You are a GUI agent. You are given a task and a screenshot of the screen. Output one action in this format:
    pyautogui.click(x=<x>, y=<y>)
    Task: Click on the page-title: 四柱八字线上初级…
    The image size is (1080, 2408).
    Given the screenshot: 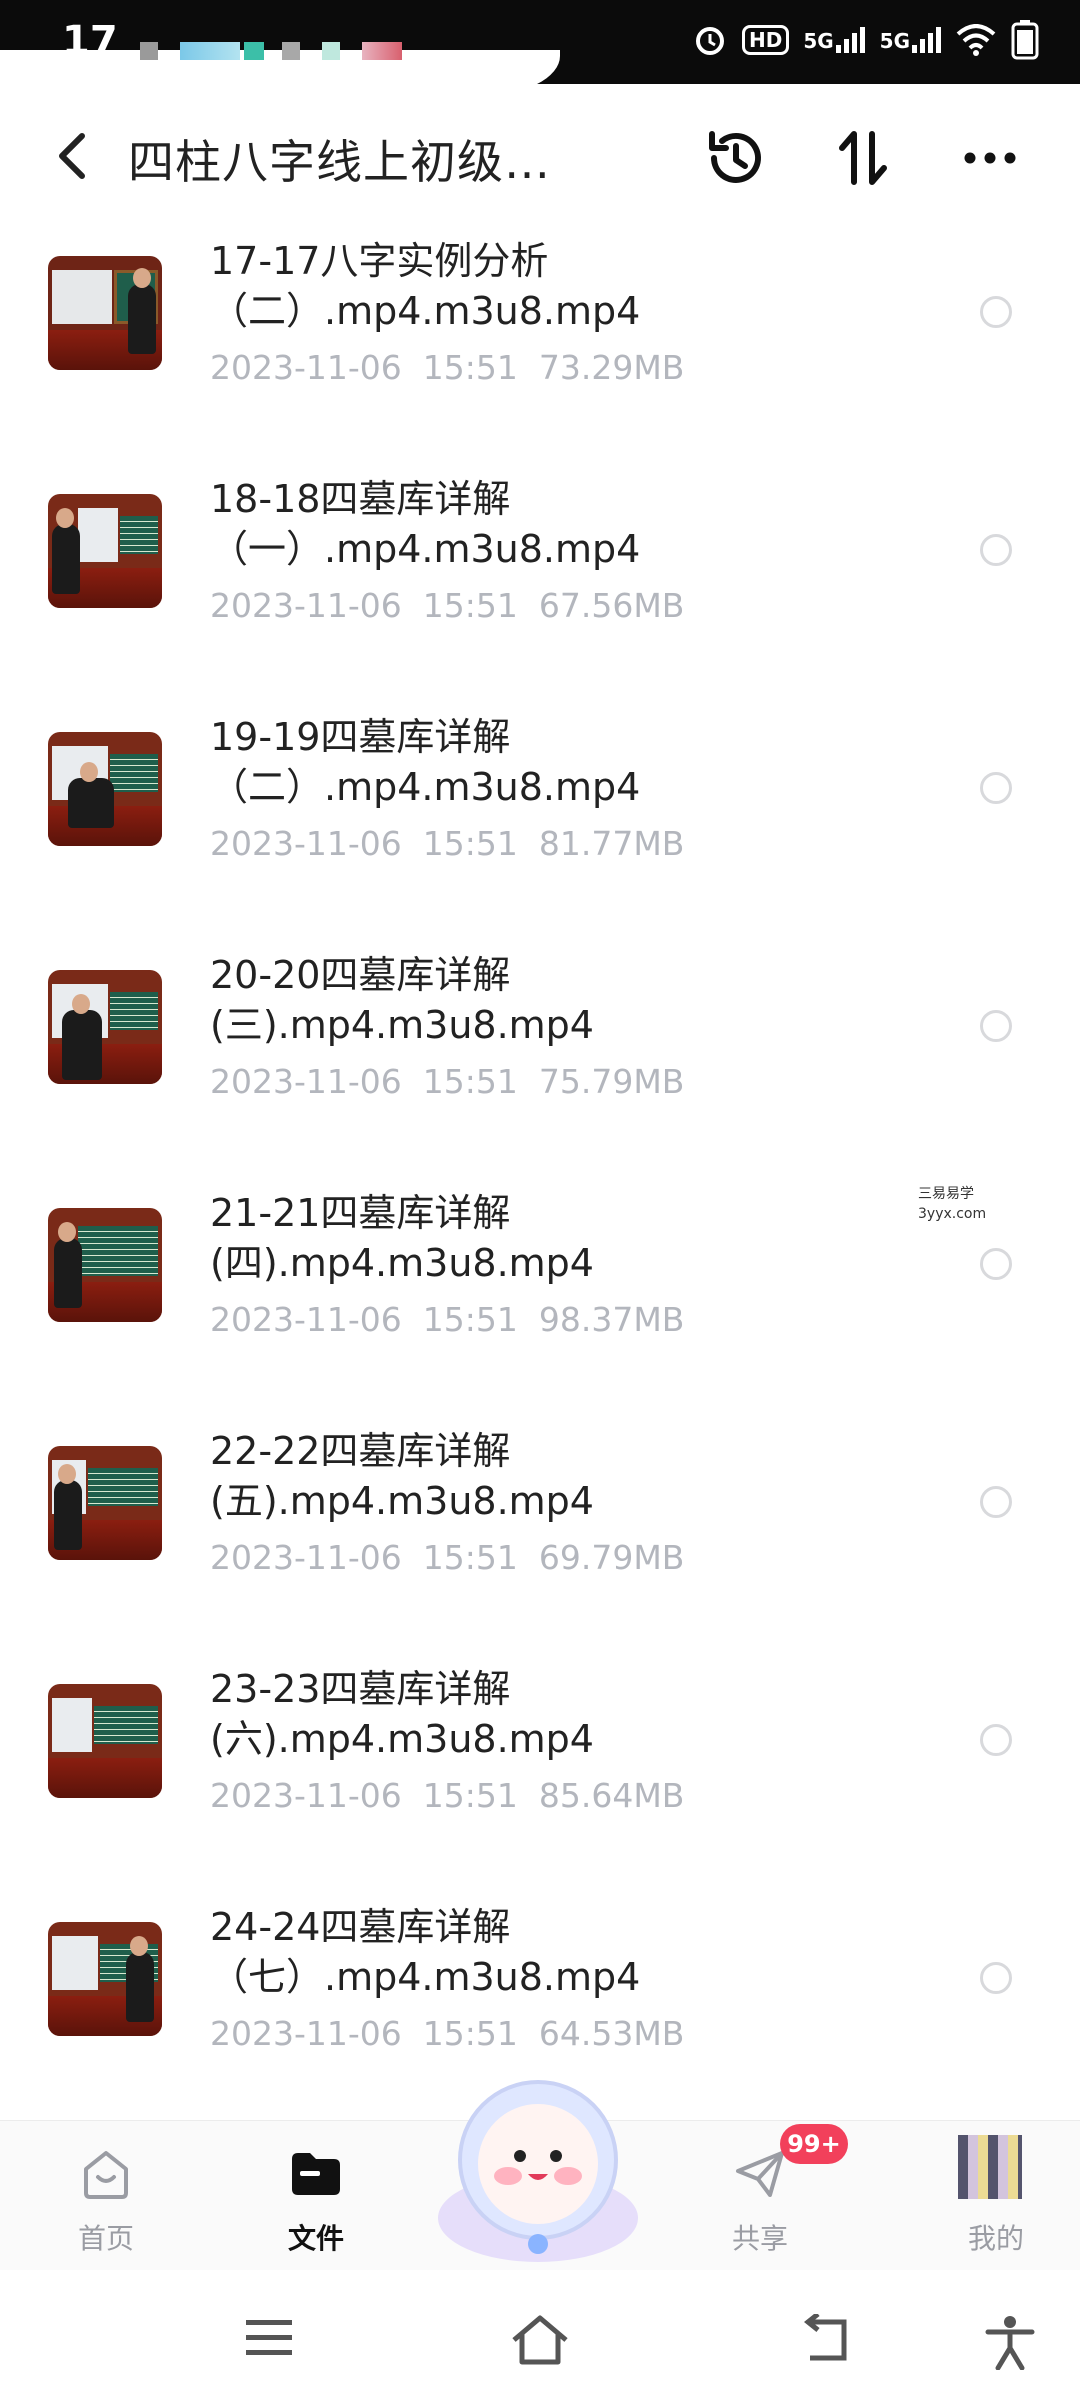 What is the action you would take?
    pyautogui.click(x=339, y=162)
    